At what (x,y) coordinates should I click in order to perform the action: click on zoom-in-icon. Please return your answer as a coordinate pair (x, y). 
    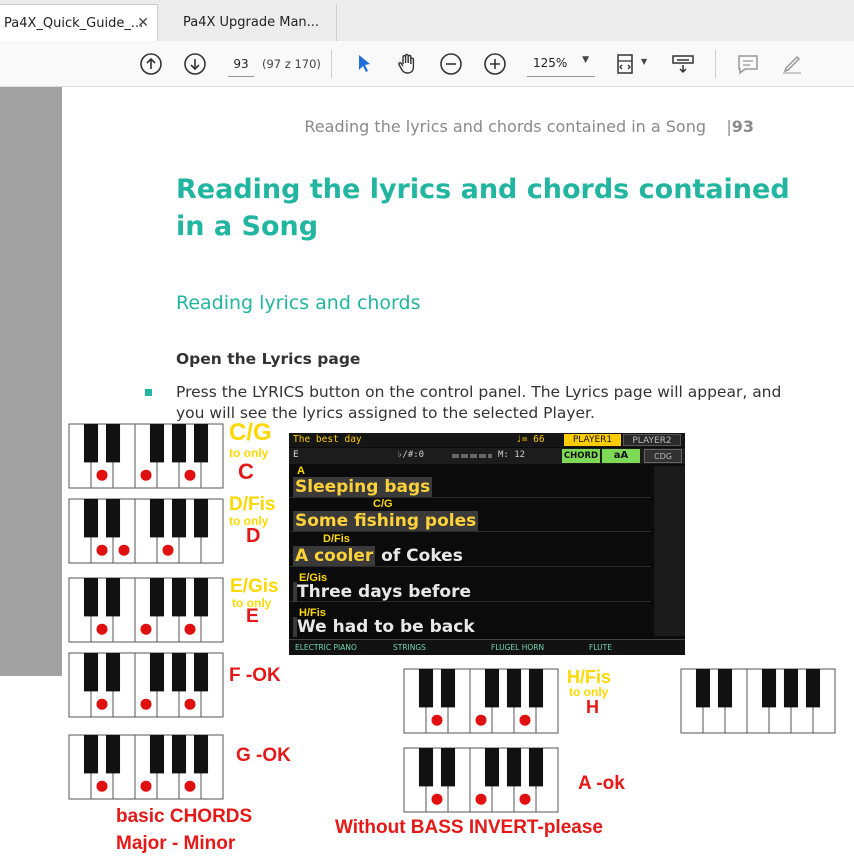
    Looking at the image, I should click on (495, 64).